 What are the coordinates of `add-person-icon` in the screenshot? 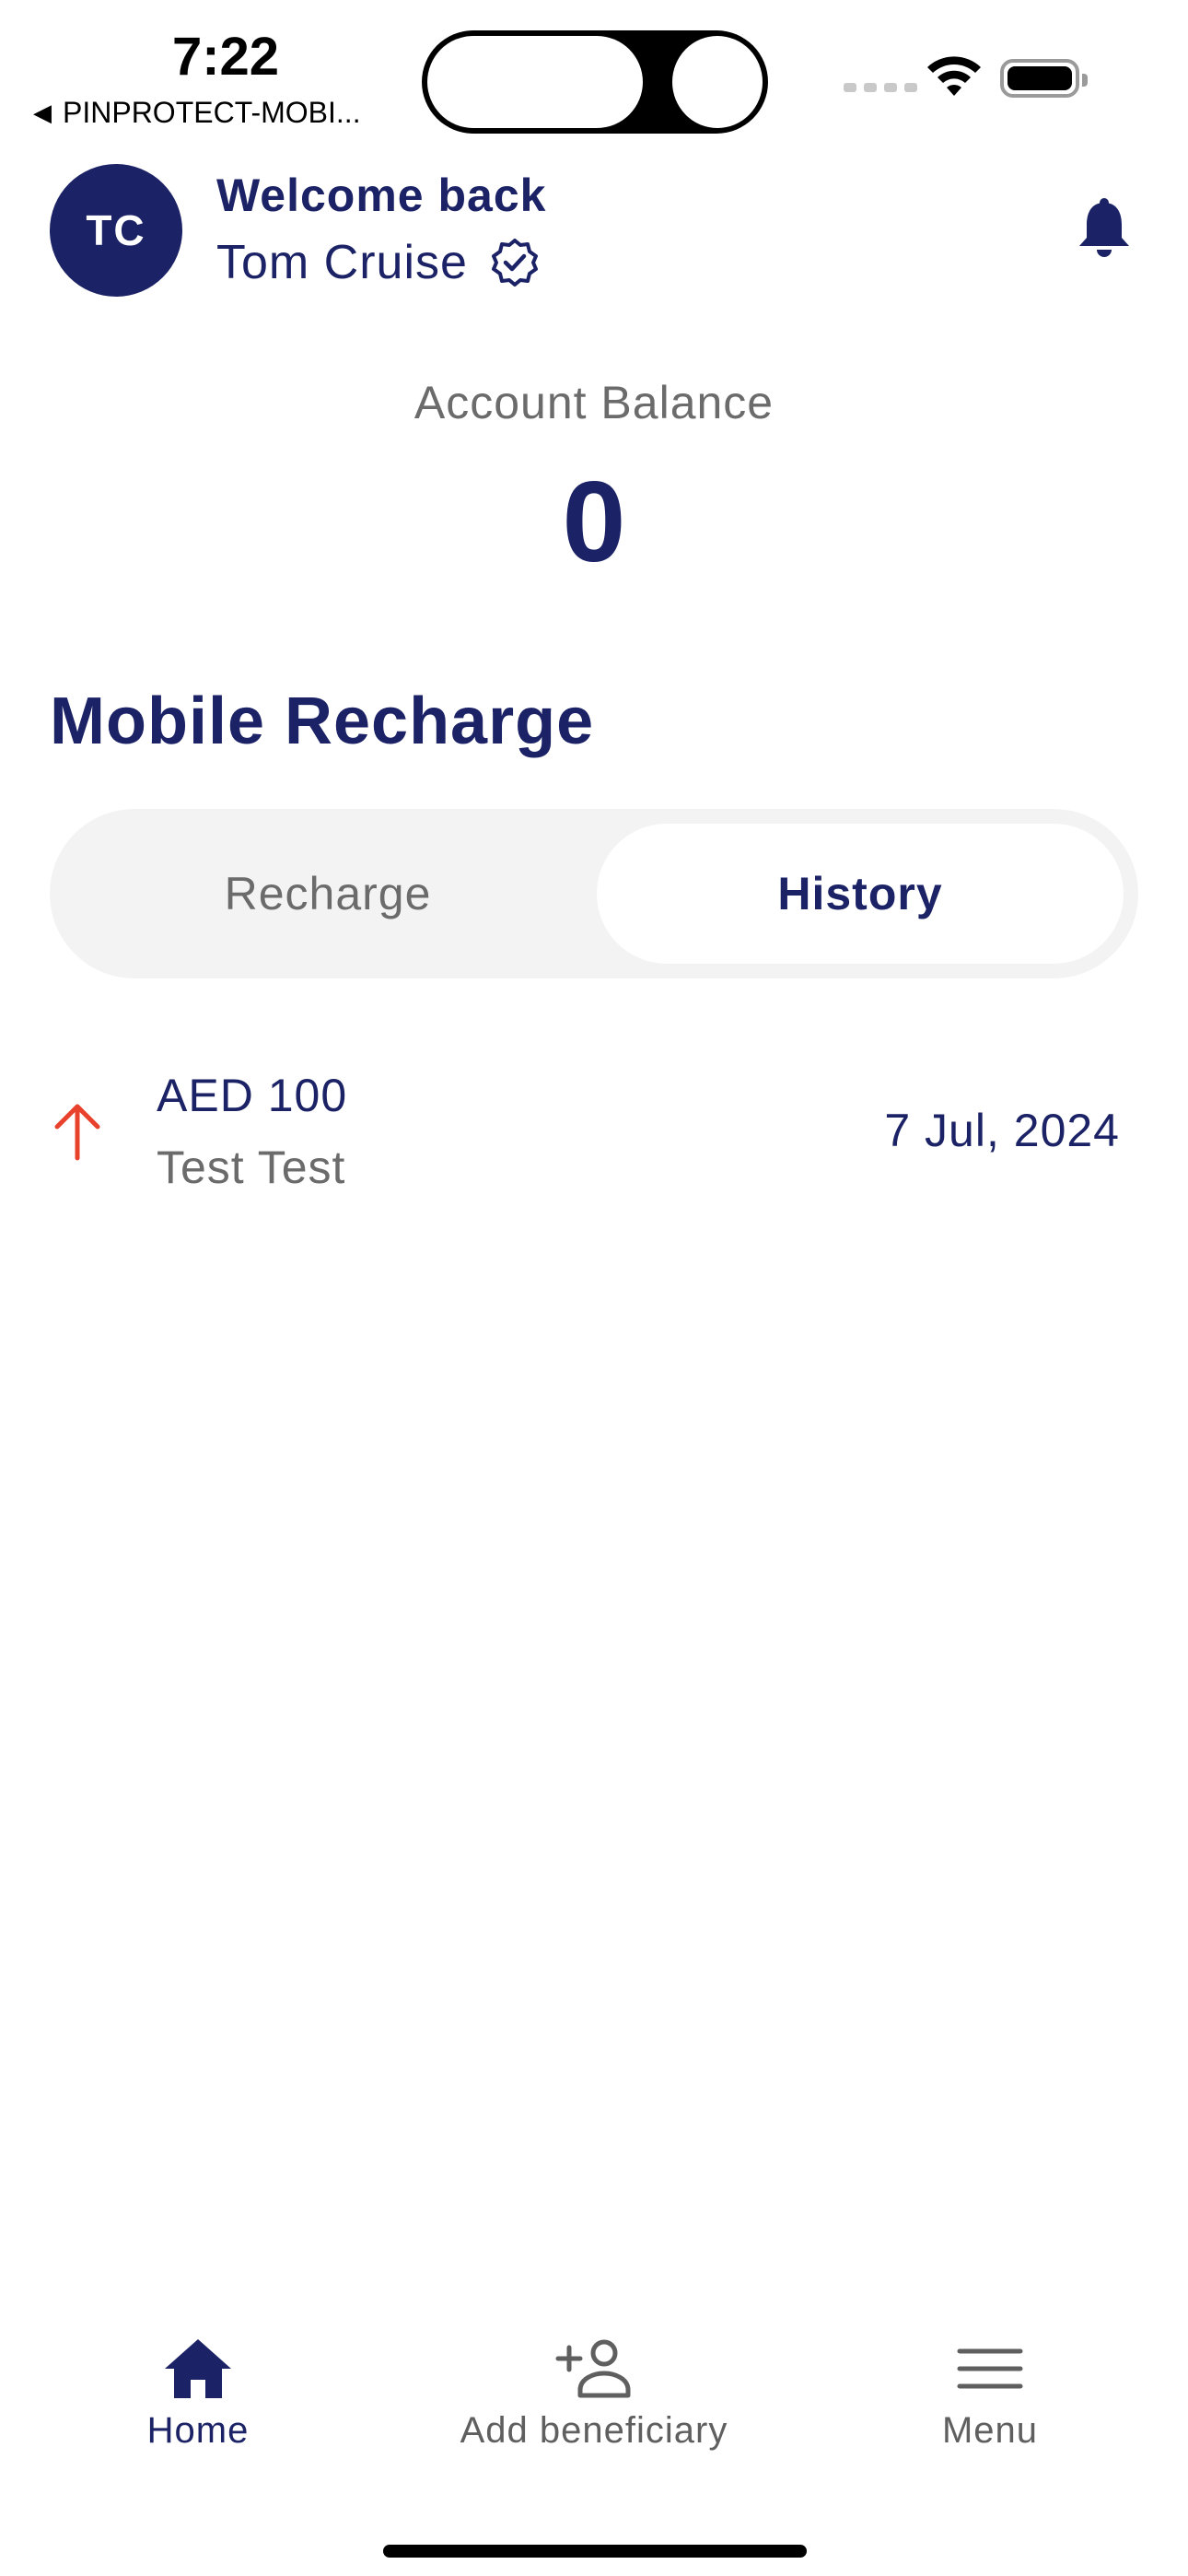 It's located at (593, 2368).